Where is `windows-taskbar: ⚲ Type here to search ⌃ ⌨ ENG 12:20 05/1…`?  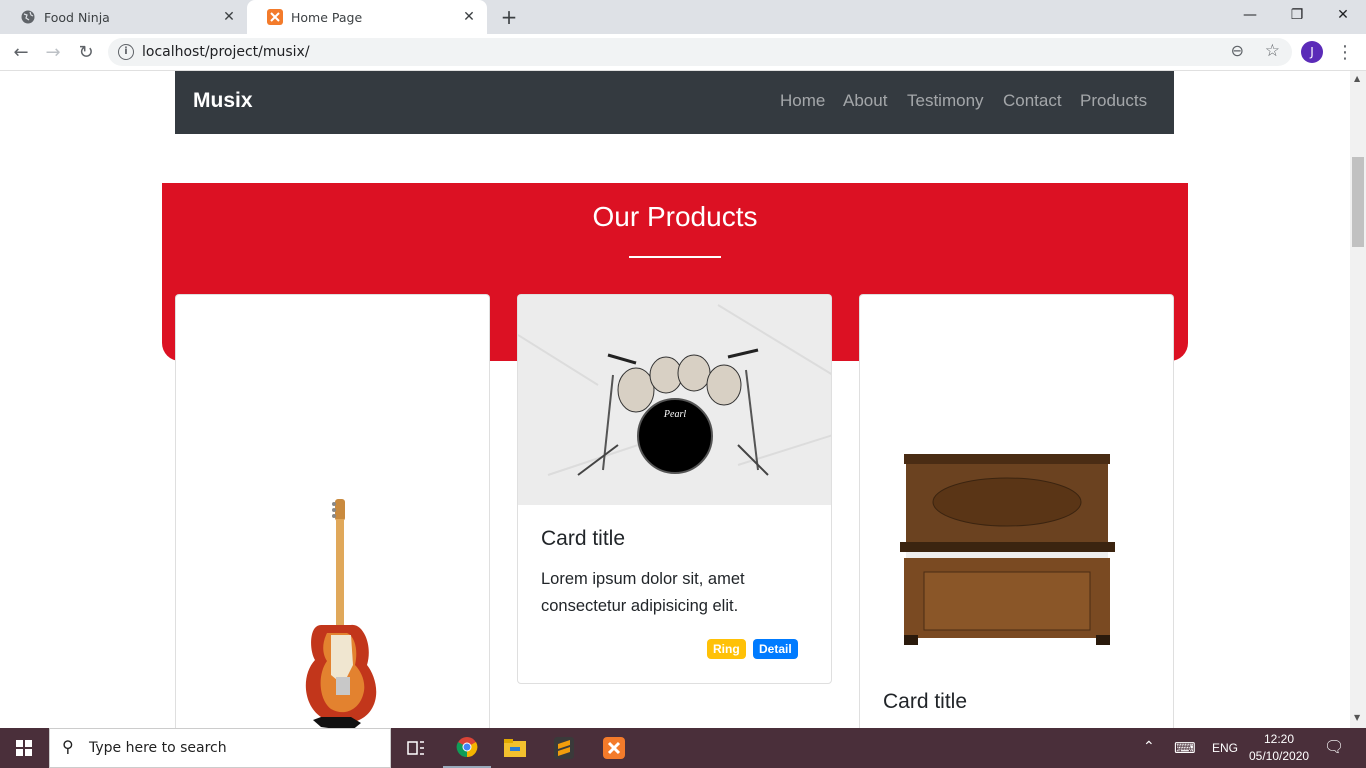 windows-taskbar: ⚲ Type here to search ⌃ ⌨ ENG 12:20 05/1… is located at coordinates (683, 748).